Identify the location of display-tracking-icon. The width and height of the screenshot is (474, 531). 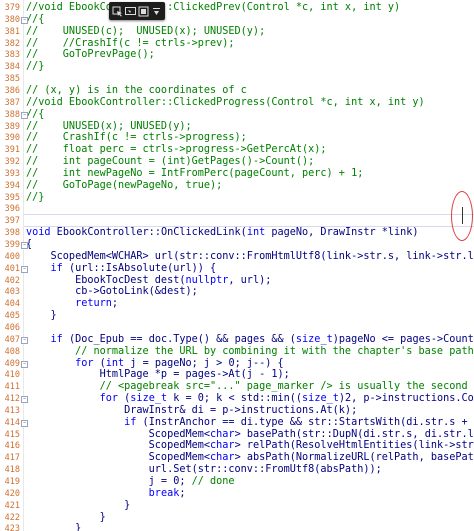
(130, 11).